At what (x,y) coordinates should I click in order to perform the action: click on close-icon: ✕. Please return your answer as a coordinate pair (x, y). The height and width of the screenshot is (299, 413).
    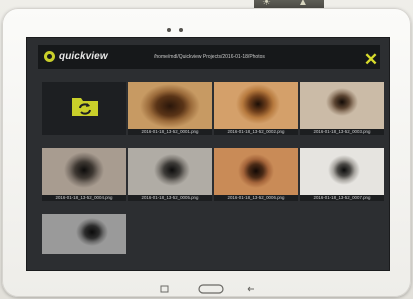
    Looking at the image, I should click on (371, 59).